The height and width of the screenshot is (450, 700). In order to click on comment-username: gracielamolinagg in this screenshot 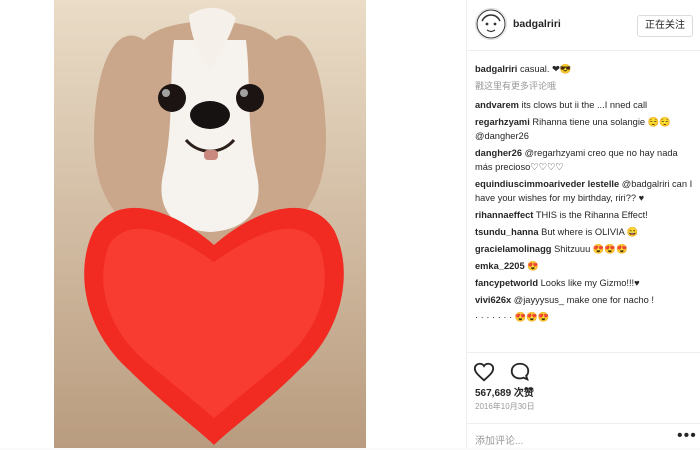, I will do `click(513, 249)`.